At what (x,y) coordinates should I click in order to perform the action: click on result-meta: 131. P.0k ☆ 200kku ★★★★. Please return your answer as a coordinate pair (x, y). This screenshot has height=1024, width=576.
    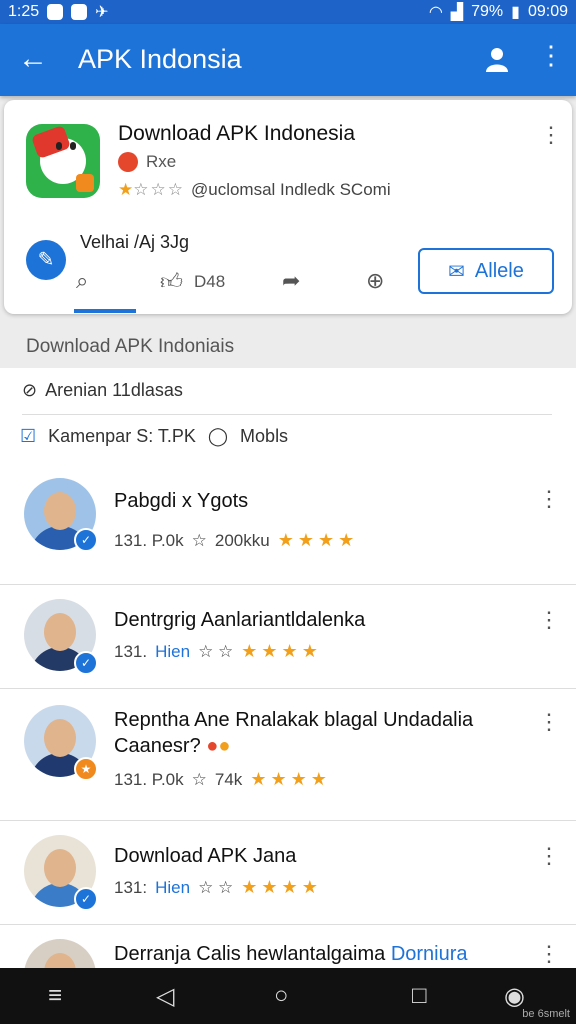
    Looking at the image, I should click on (236, 540).